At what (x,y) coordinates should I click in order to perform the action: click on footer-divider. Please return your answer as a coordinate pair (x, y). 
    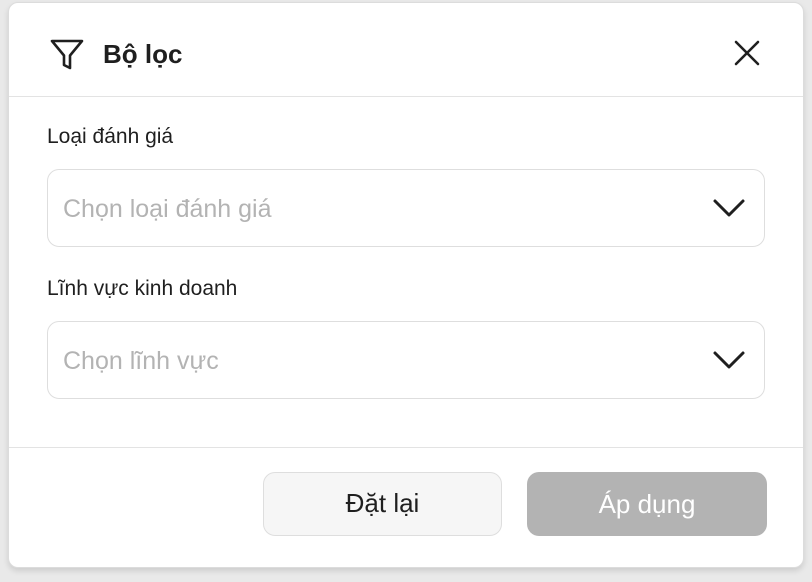
    Looking at the image, I should click on (406, 447).